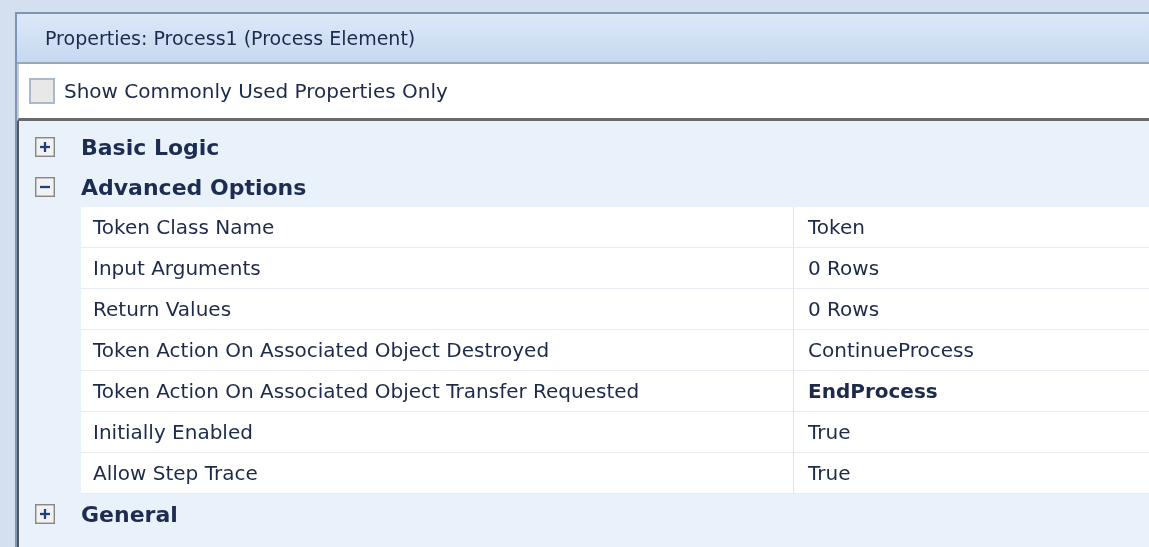 The image size is (1149, 547). Describe the element at coordinates (437, 268) in the screenshot. I see `property-name: Input Arguments` at that location.